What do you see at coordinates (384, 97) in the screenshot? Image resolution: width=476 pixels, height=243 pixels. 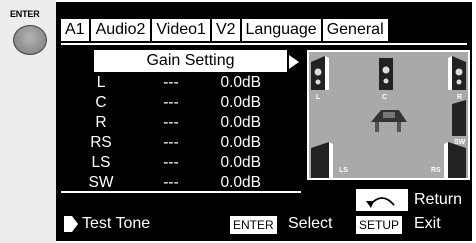 I see `speaker-label-c: C` at bounding box center [384, 97].